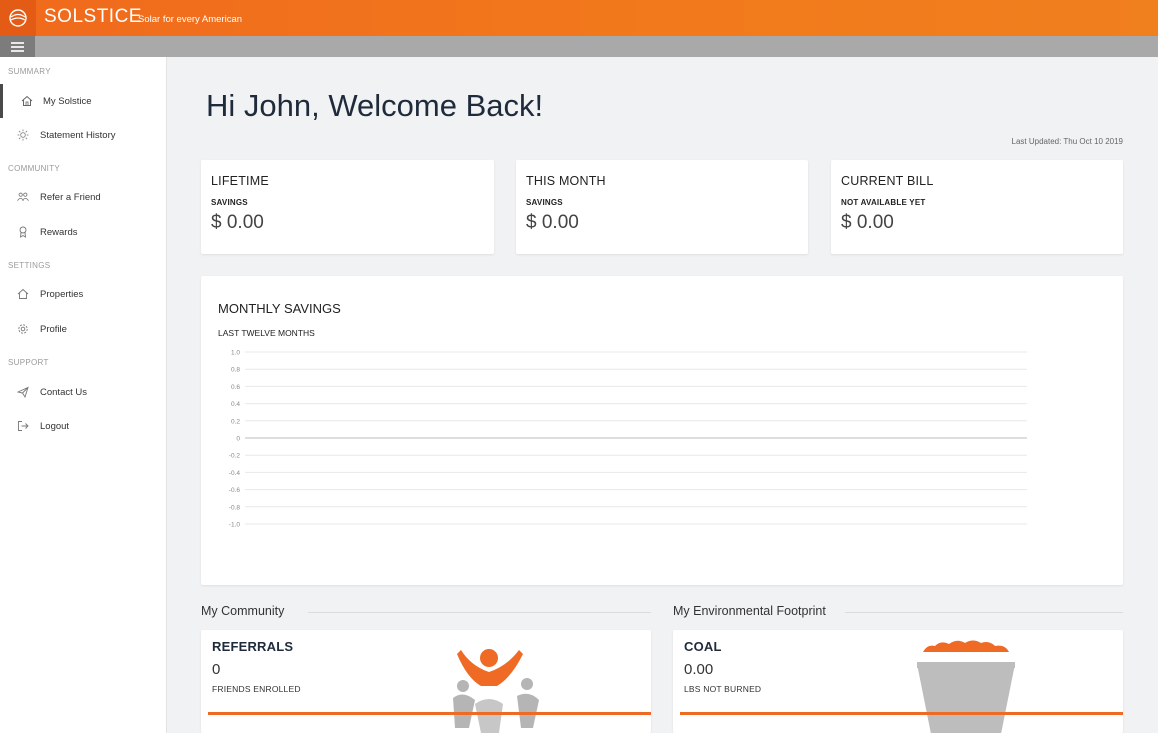  Describe the element at coordinates (190, 19) in the screenshot. I see `brand-tagline: Solar for every American` at that location.